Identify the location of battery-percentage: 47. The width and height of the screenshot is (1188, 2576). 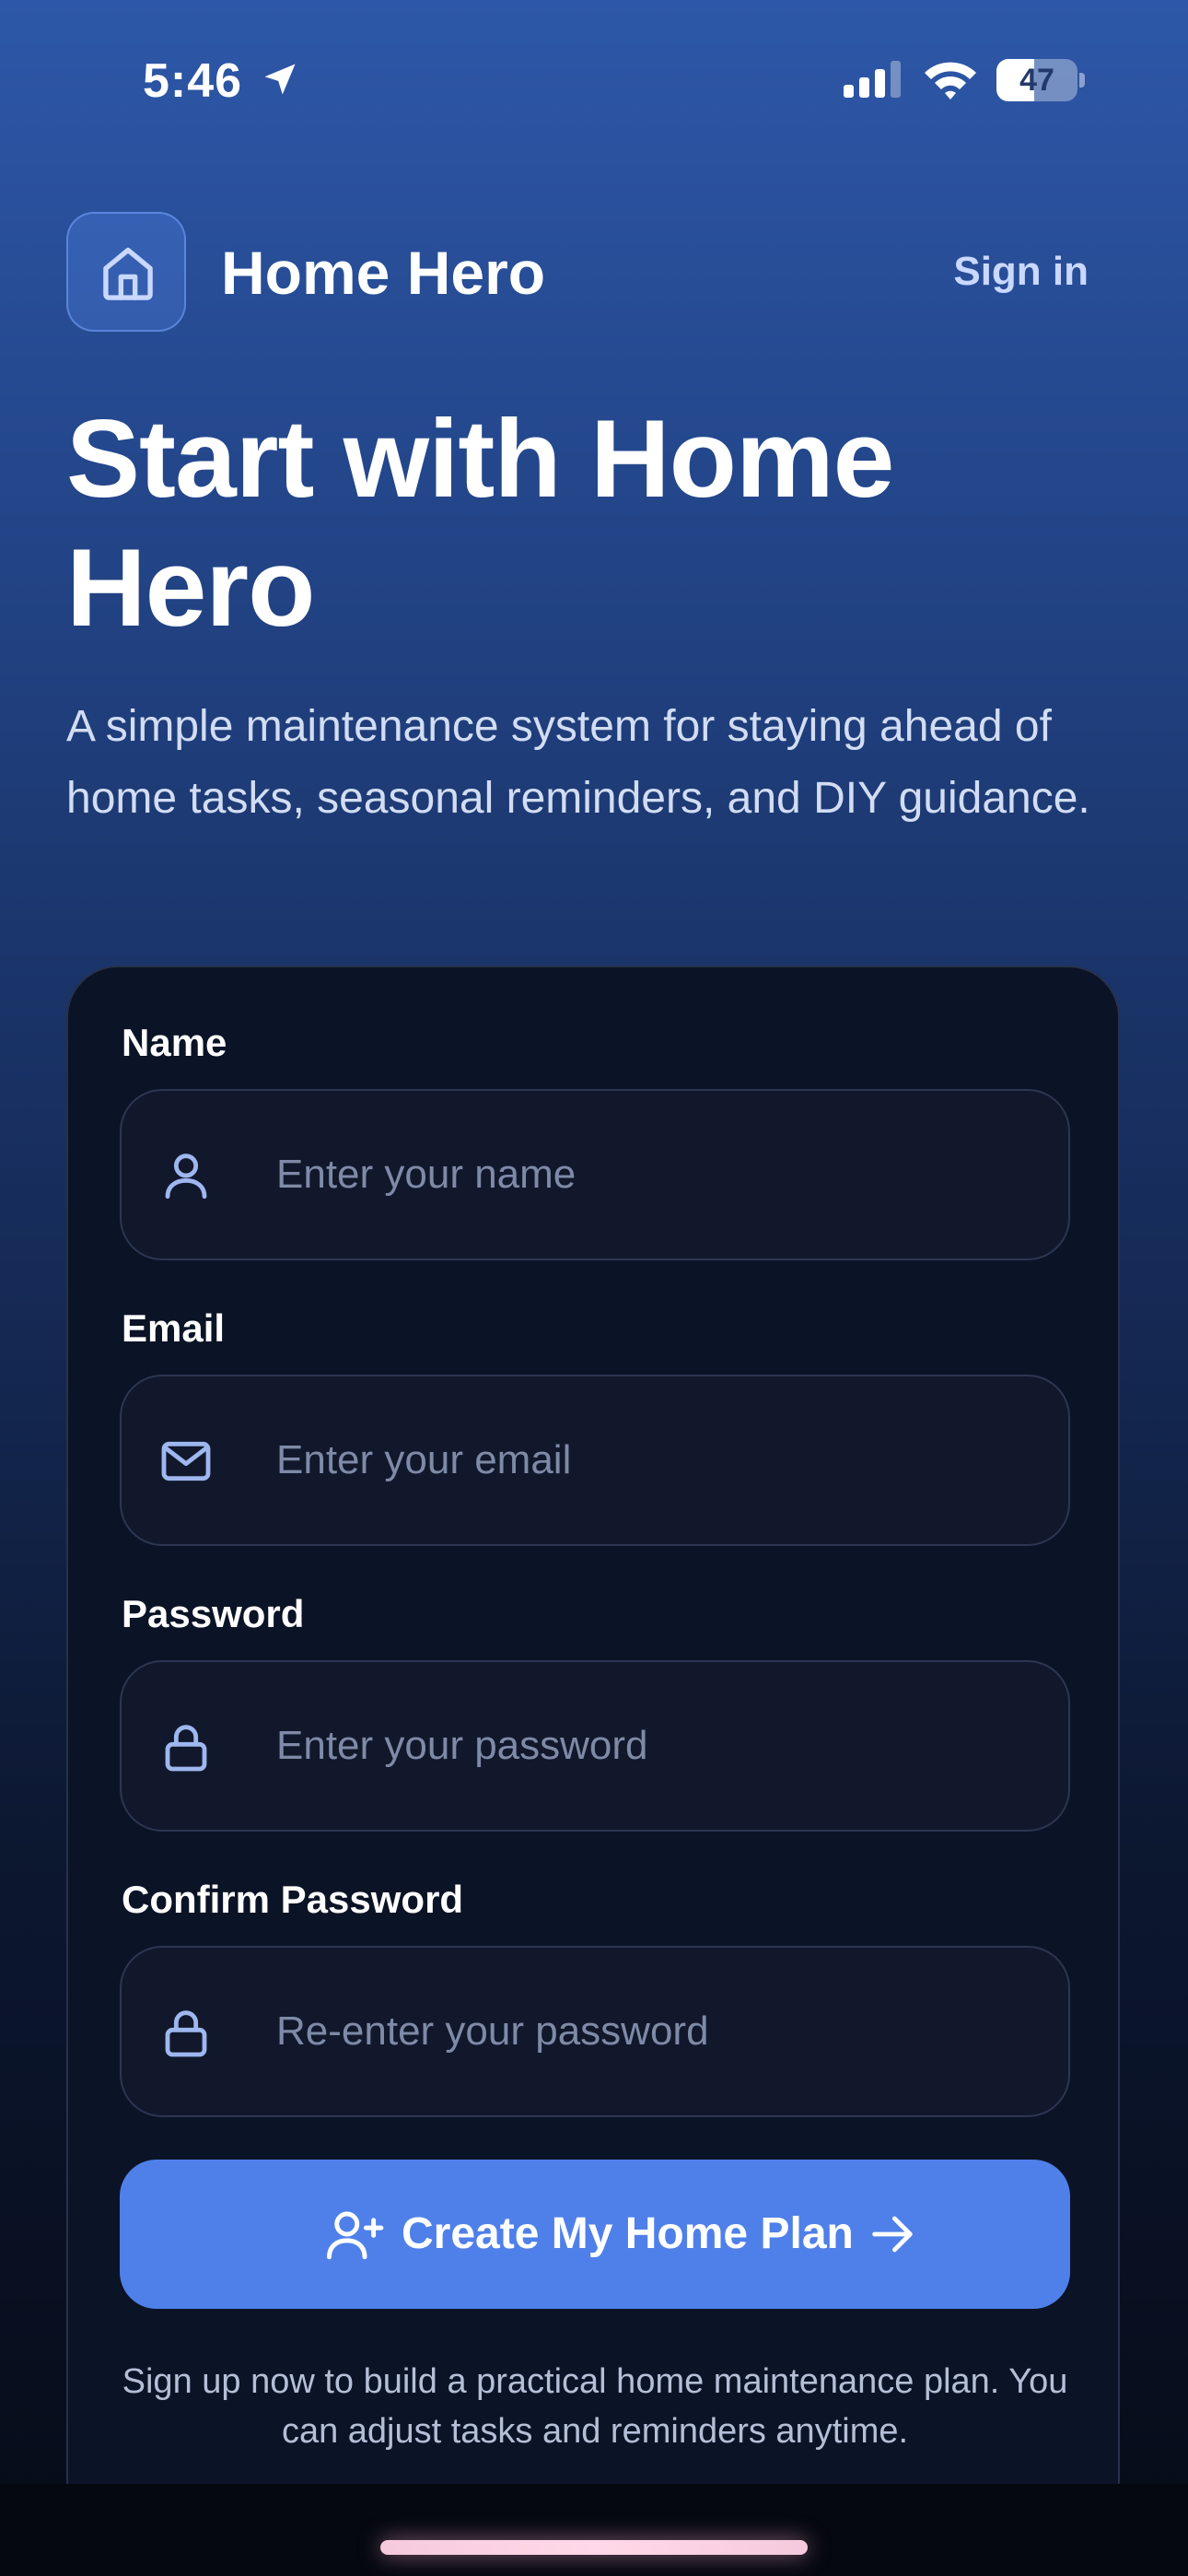
(1036, 80).